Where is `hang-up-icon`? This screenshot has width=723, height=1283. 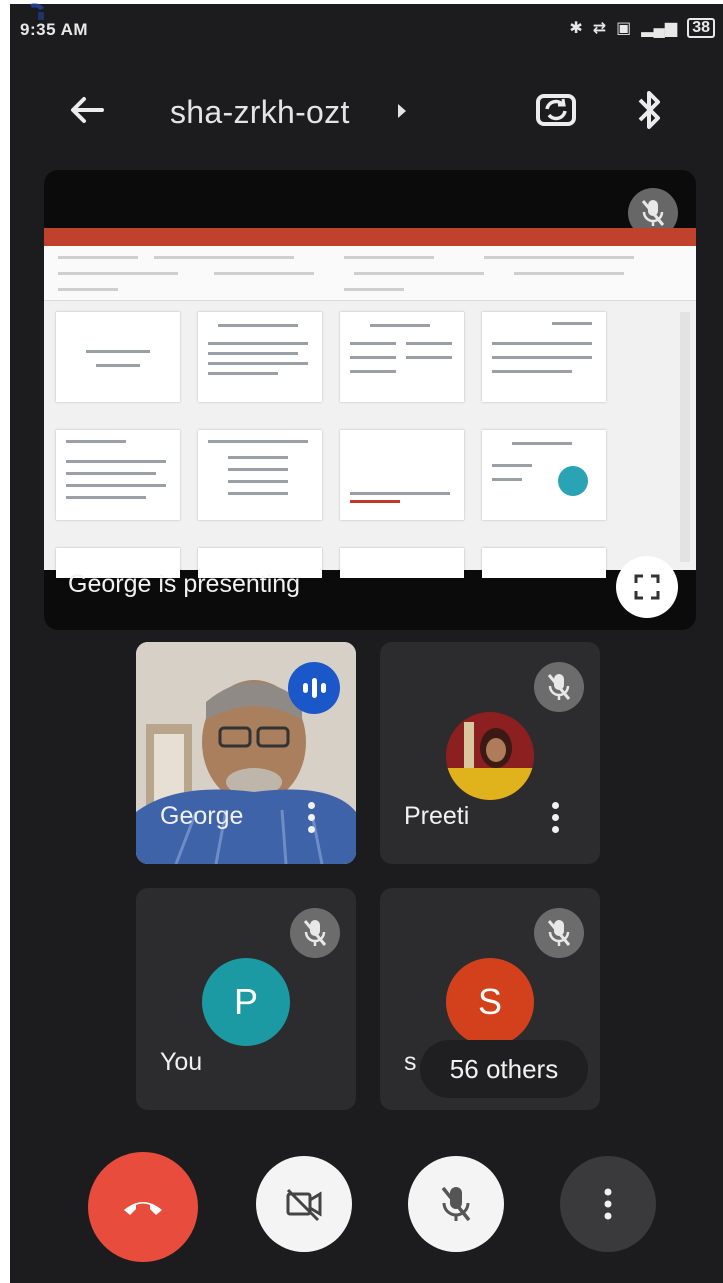
hang-up-icon is located at coordinates (143, 1208).